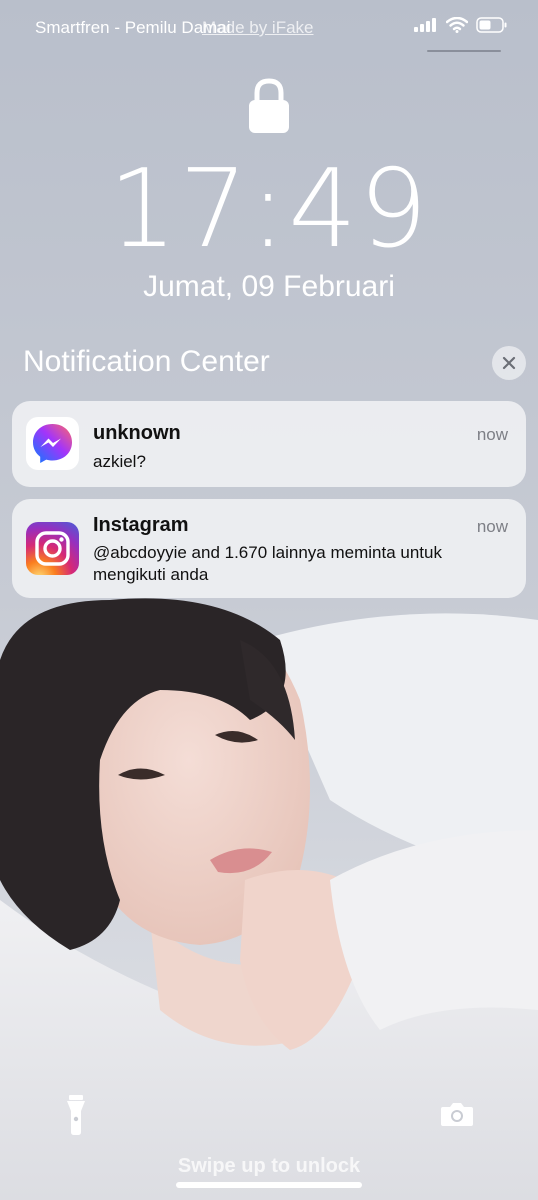 This screenshot has width=538, height=1200. Describe the element at coordinates (269, 286) in the screenshot. I see `lock-date: Jumat, 09 Februari` at that location.